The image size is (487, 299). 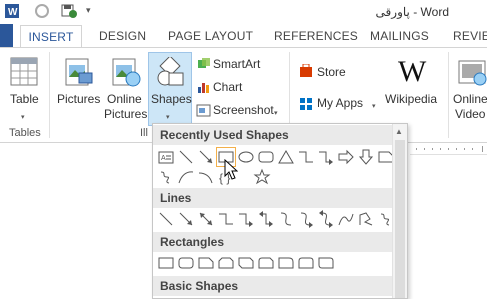 What do you see at coordinates (166, 177) in the screenshot?
I see `scribble-shape` at bounding box center [166, 177].